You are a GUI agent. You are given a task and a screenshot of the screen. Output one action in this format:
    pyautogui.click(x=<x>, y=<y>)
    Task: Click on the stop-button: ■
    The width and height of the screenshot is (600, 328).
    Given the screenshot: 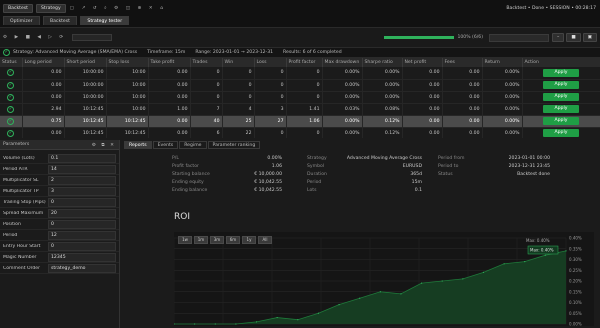 What is the action you would take?
    pyautogui.click(x=573, y=37)
    